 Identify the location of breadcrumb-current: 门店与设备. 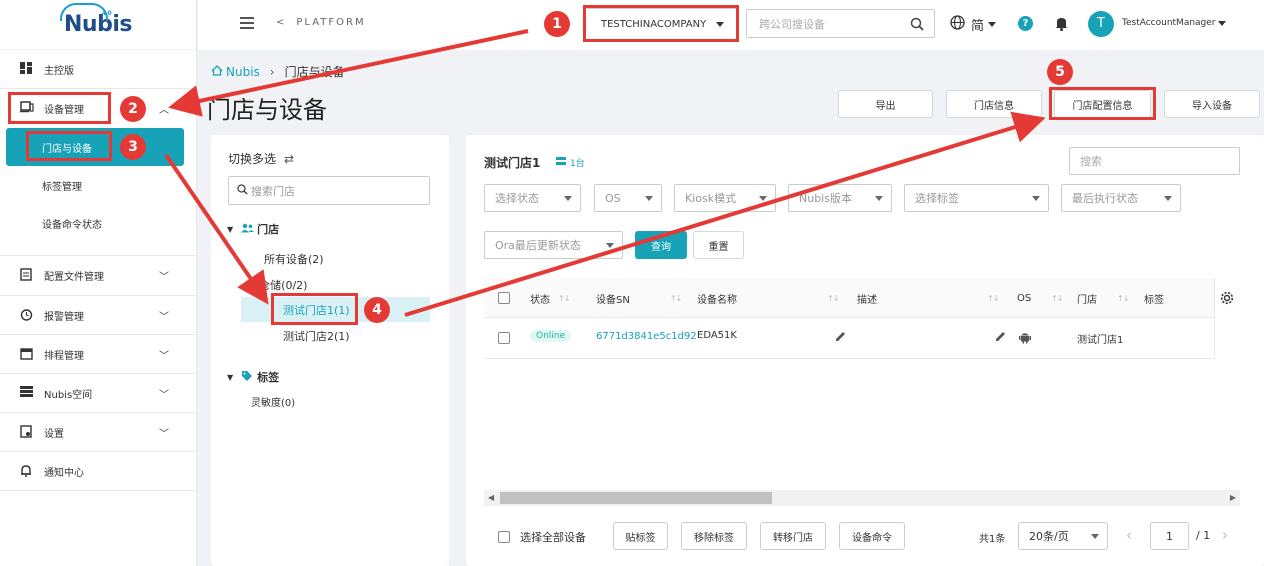
(314, 72).